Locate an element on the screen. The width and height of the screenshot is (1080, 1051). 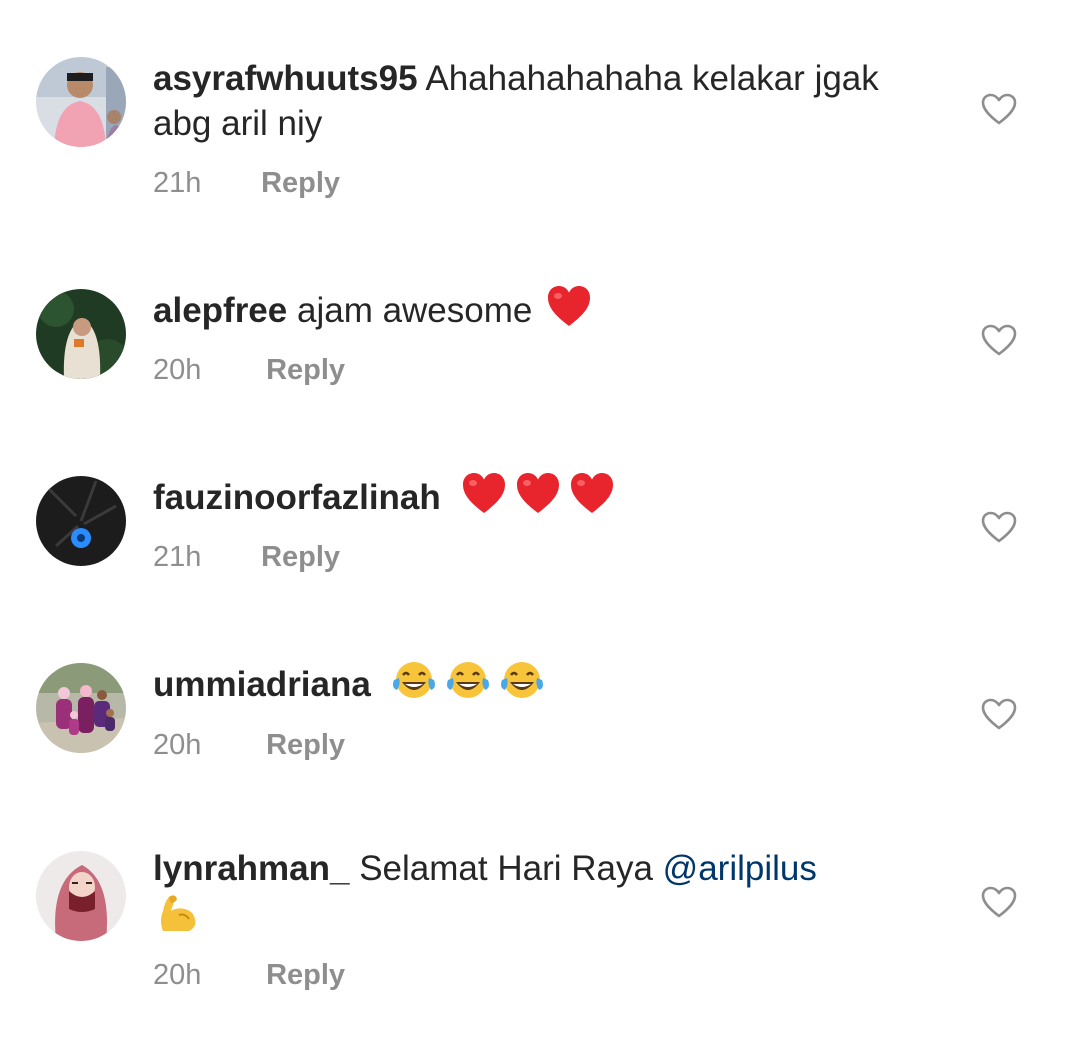
comment-username: alepfree is located at coordinates (220, 310).